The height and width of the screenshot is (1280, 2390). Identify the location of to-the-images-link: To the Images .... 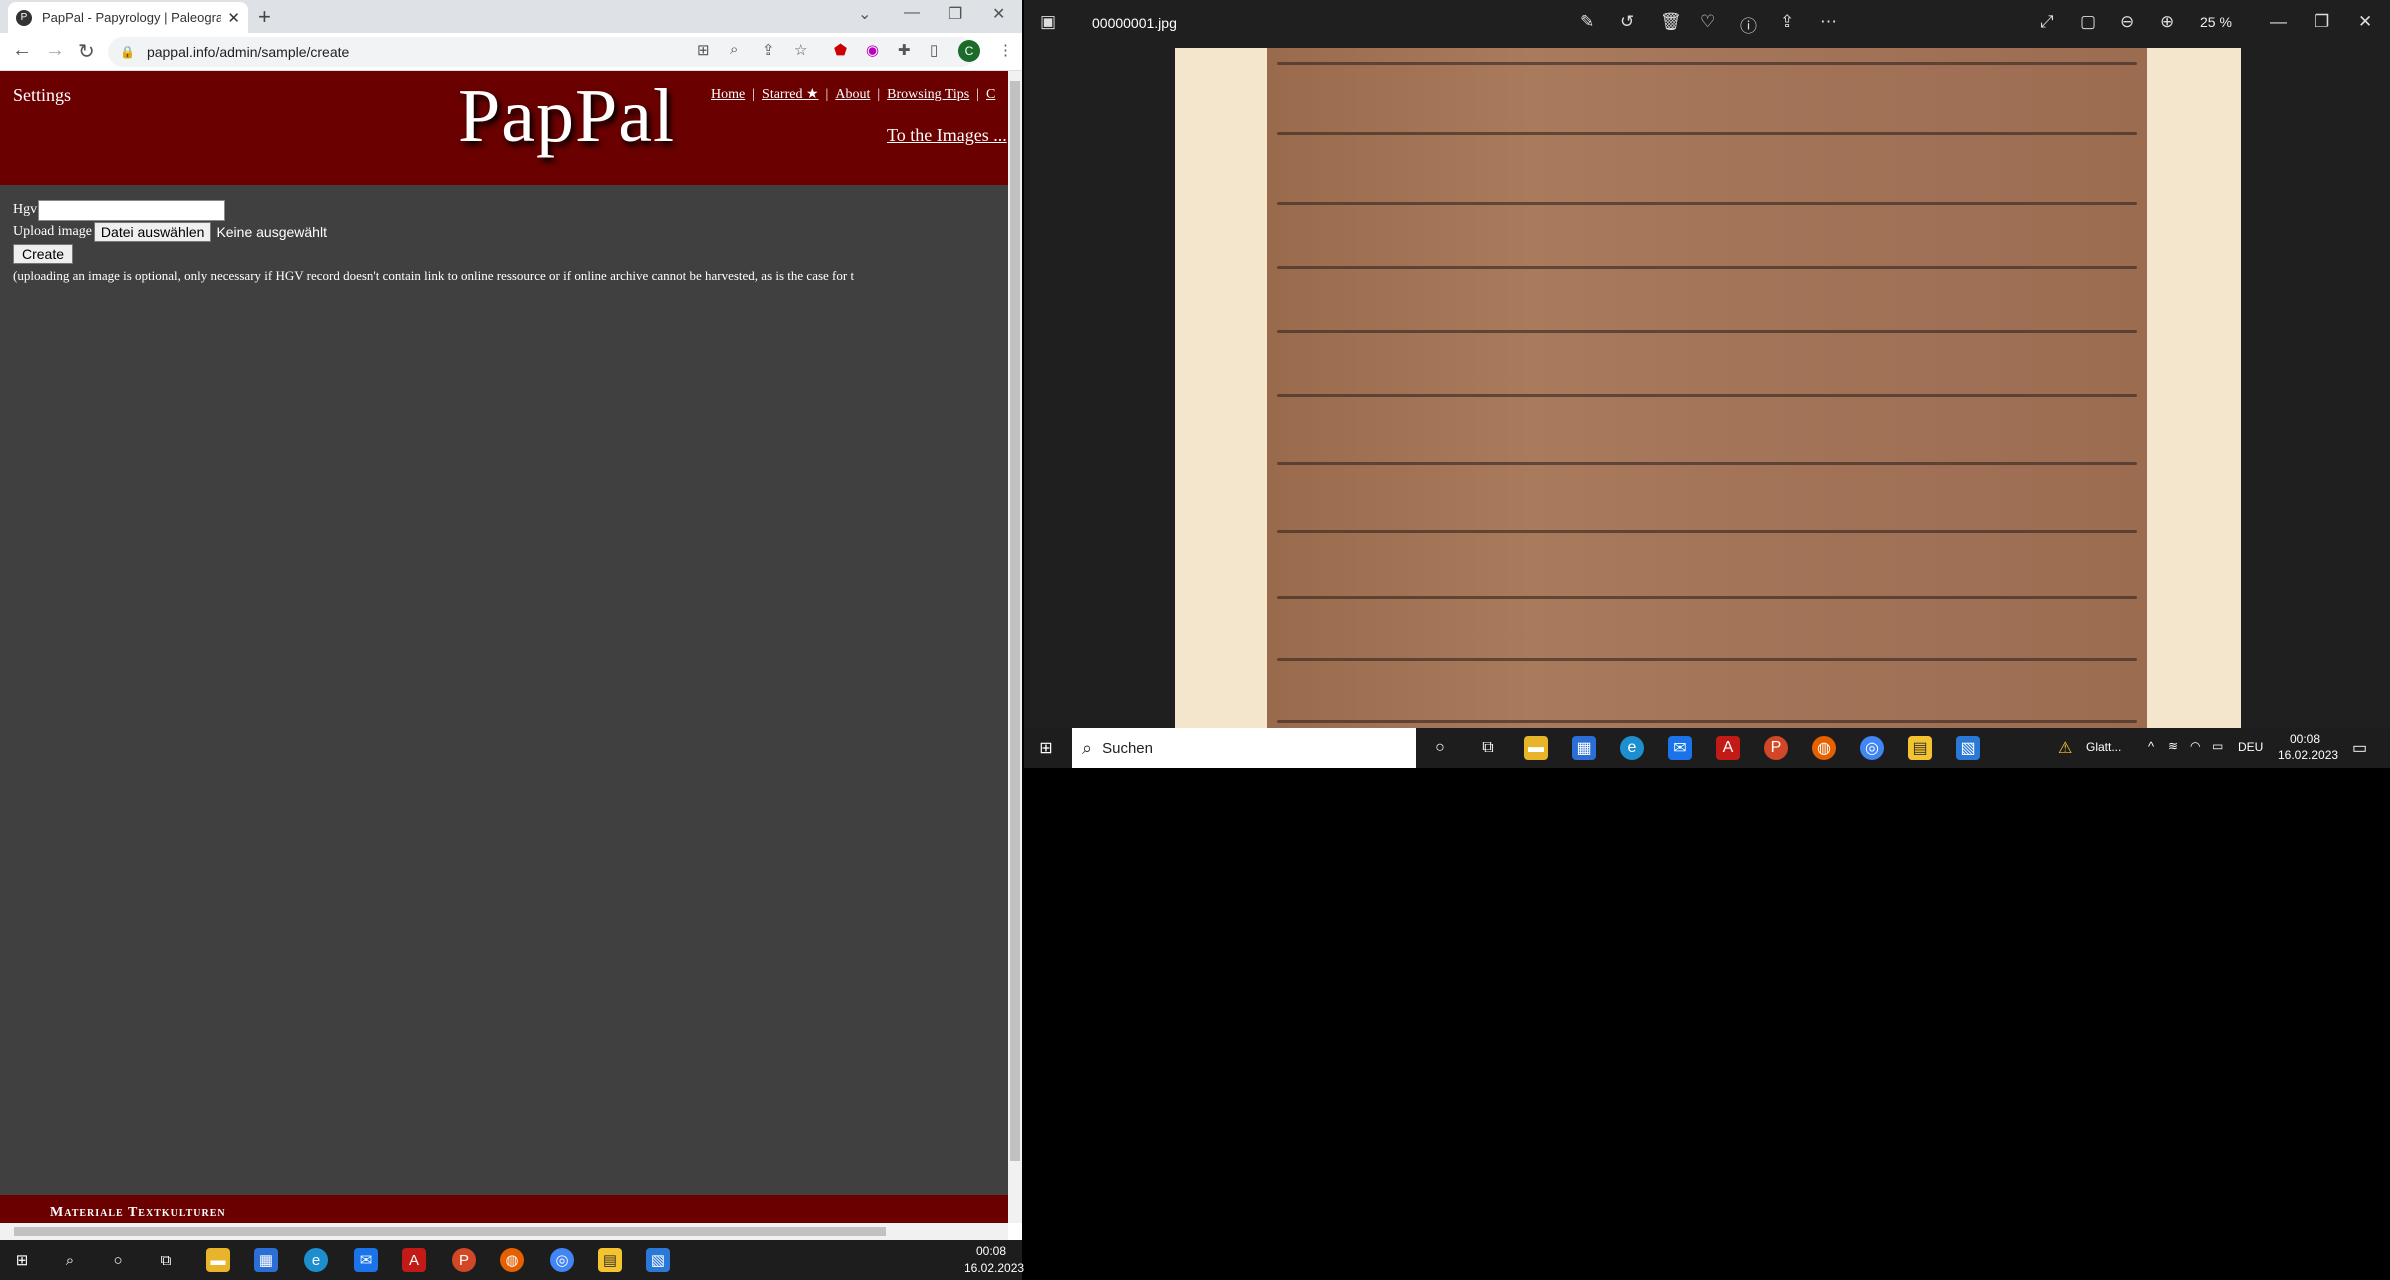
(947, 135).